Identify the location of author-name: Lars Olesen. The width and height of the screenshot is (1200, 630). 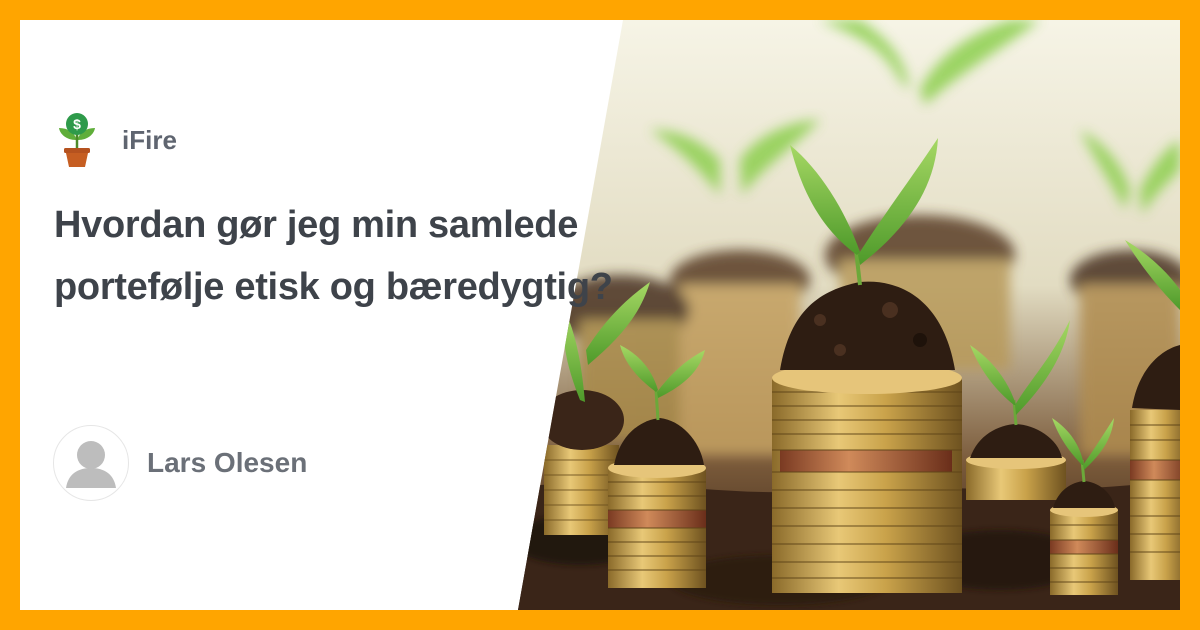
(227, 462).